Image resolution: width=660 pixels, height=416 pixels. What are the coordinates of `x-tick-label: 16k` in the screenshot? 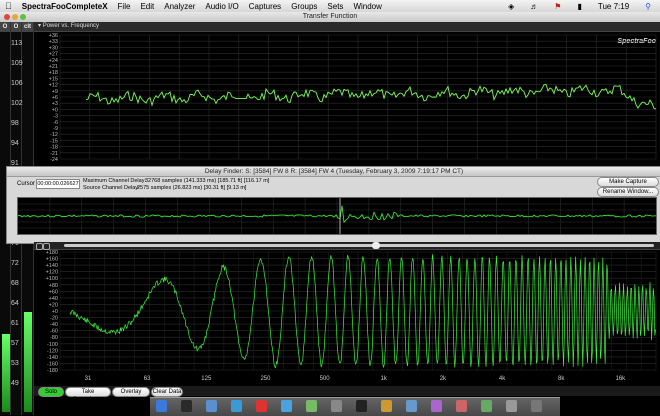 It's located at (620, 379).